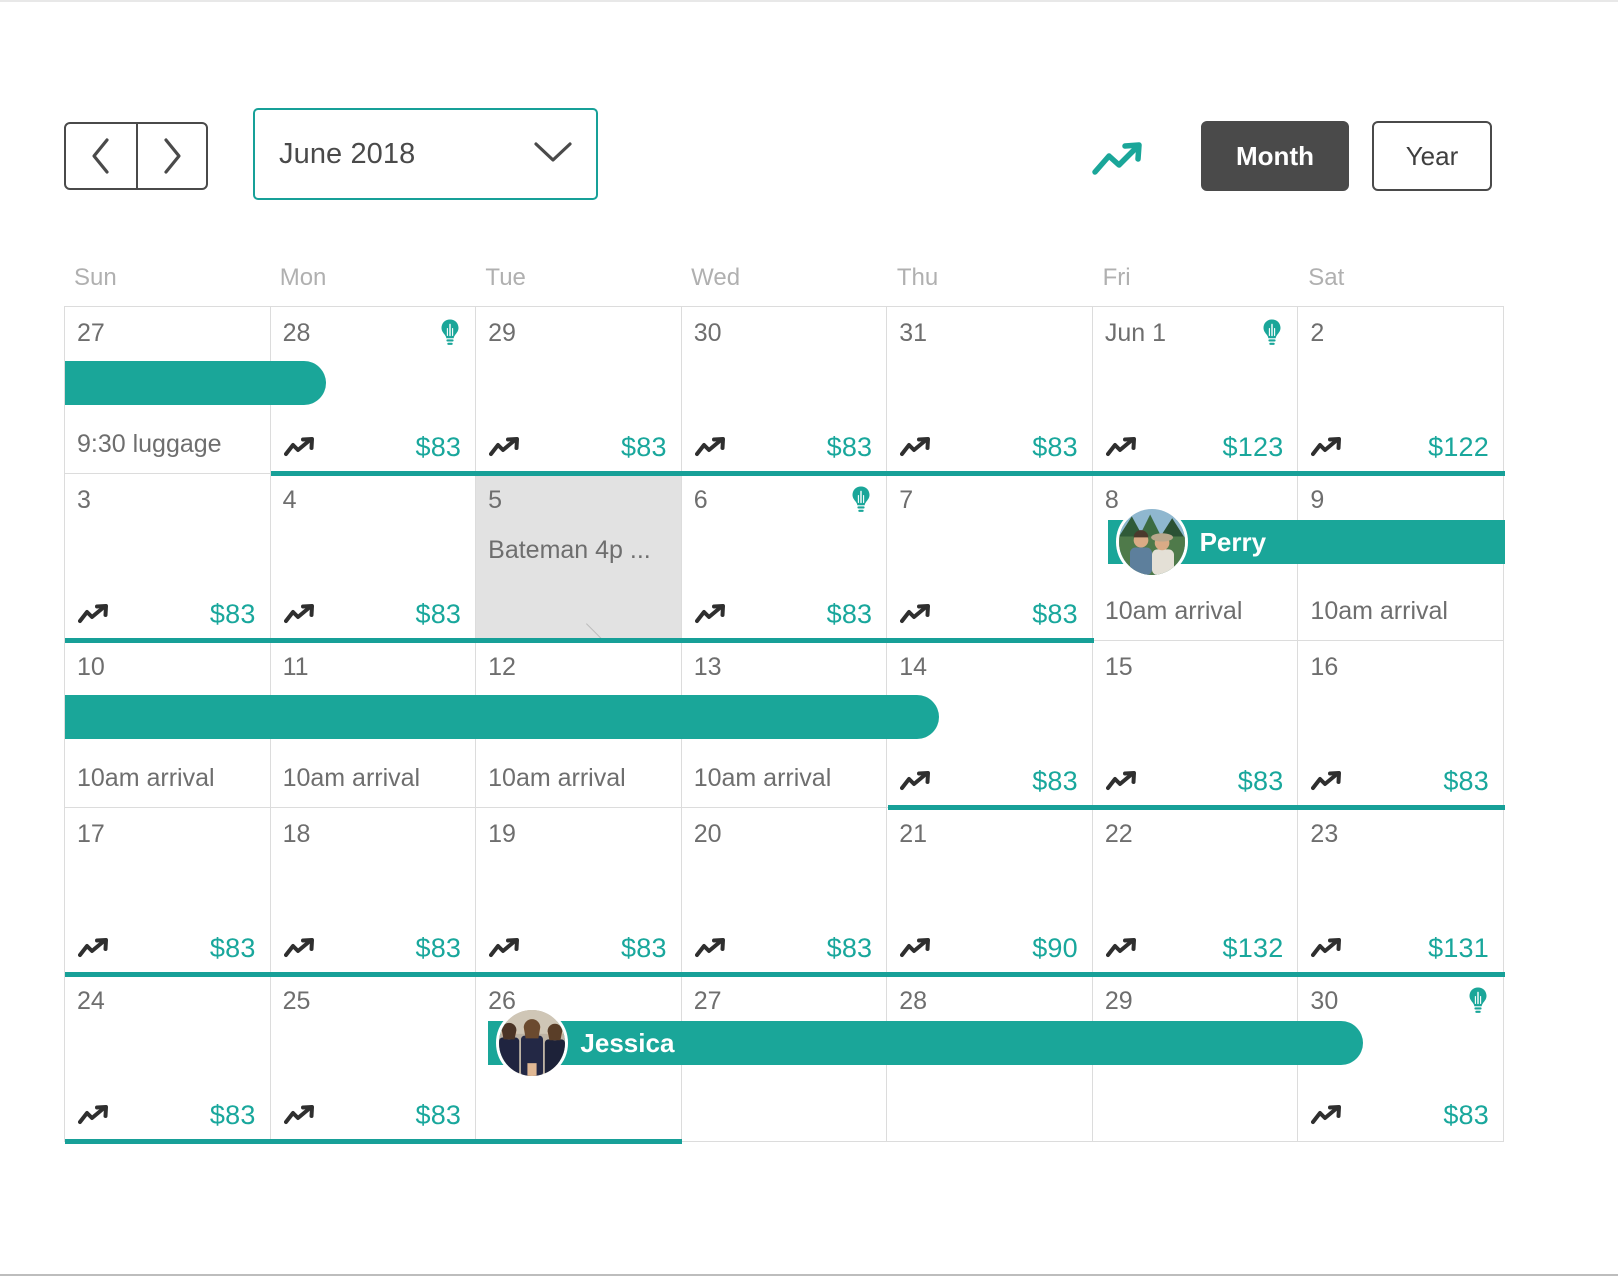  I want to click on day-price-value: $123, so click(1253, 447).